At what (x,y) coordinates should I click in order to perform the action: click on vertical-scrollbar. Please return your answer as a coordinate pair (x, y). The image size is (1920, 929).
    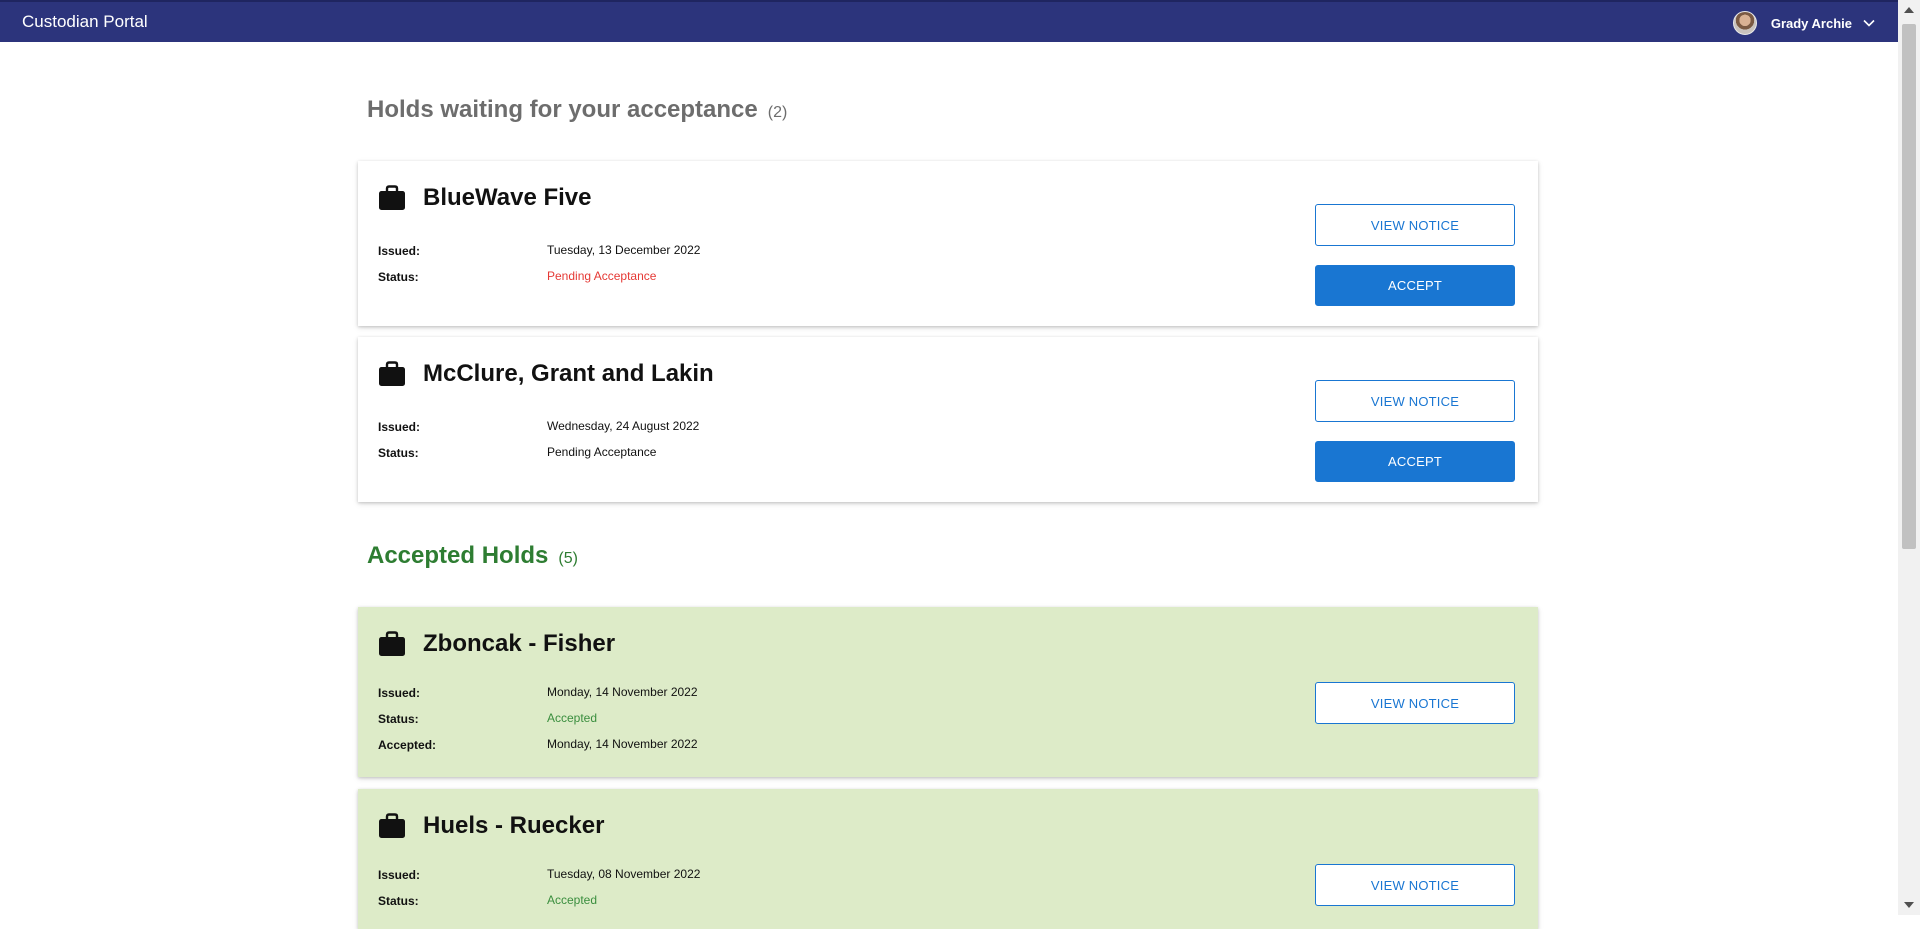
    Looking at the image, I should click on (1909, 457).